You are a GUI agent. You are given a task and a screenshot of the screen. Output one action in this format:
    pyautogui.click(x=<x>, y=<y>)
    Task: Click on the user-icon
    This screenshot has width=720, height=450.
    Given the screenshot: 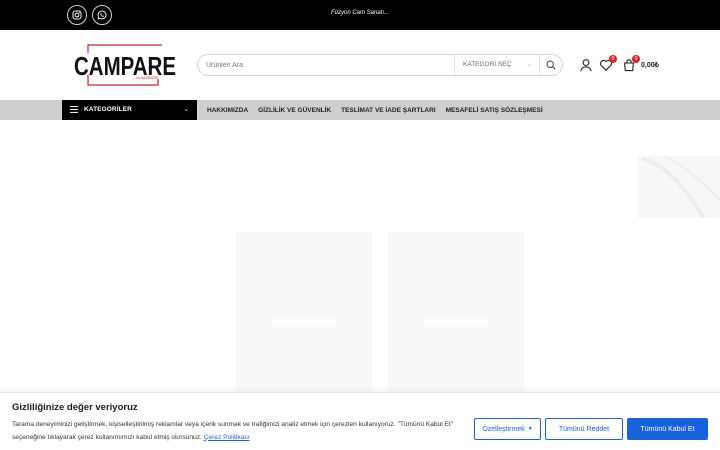 What is the action you would take?
    pyautogui.click(x=586, y=65)
    